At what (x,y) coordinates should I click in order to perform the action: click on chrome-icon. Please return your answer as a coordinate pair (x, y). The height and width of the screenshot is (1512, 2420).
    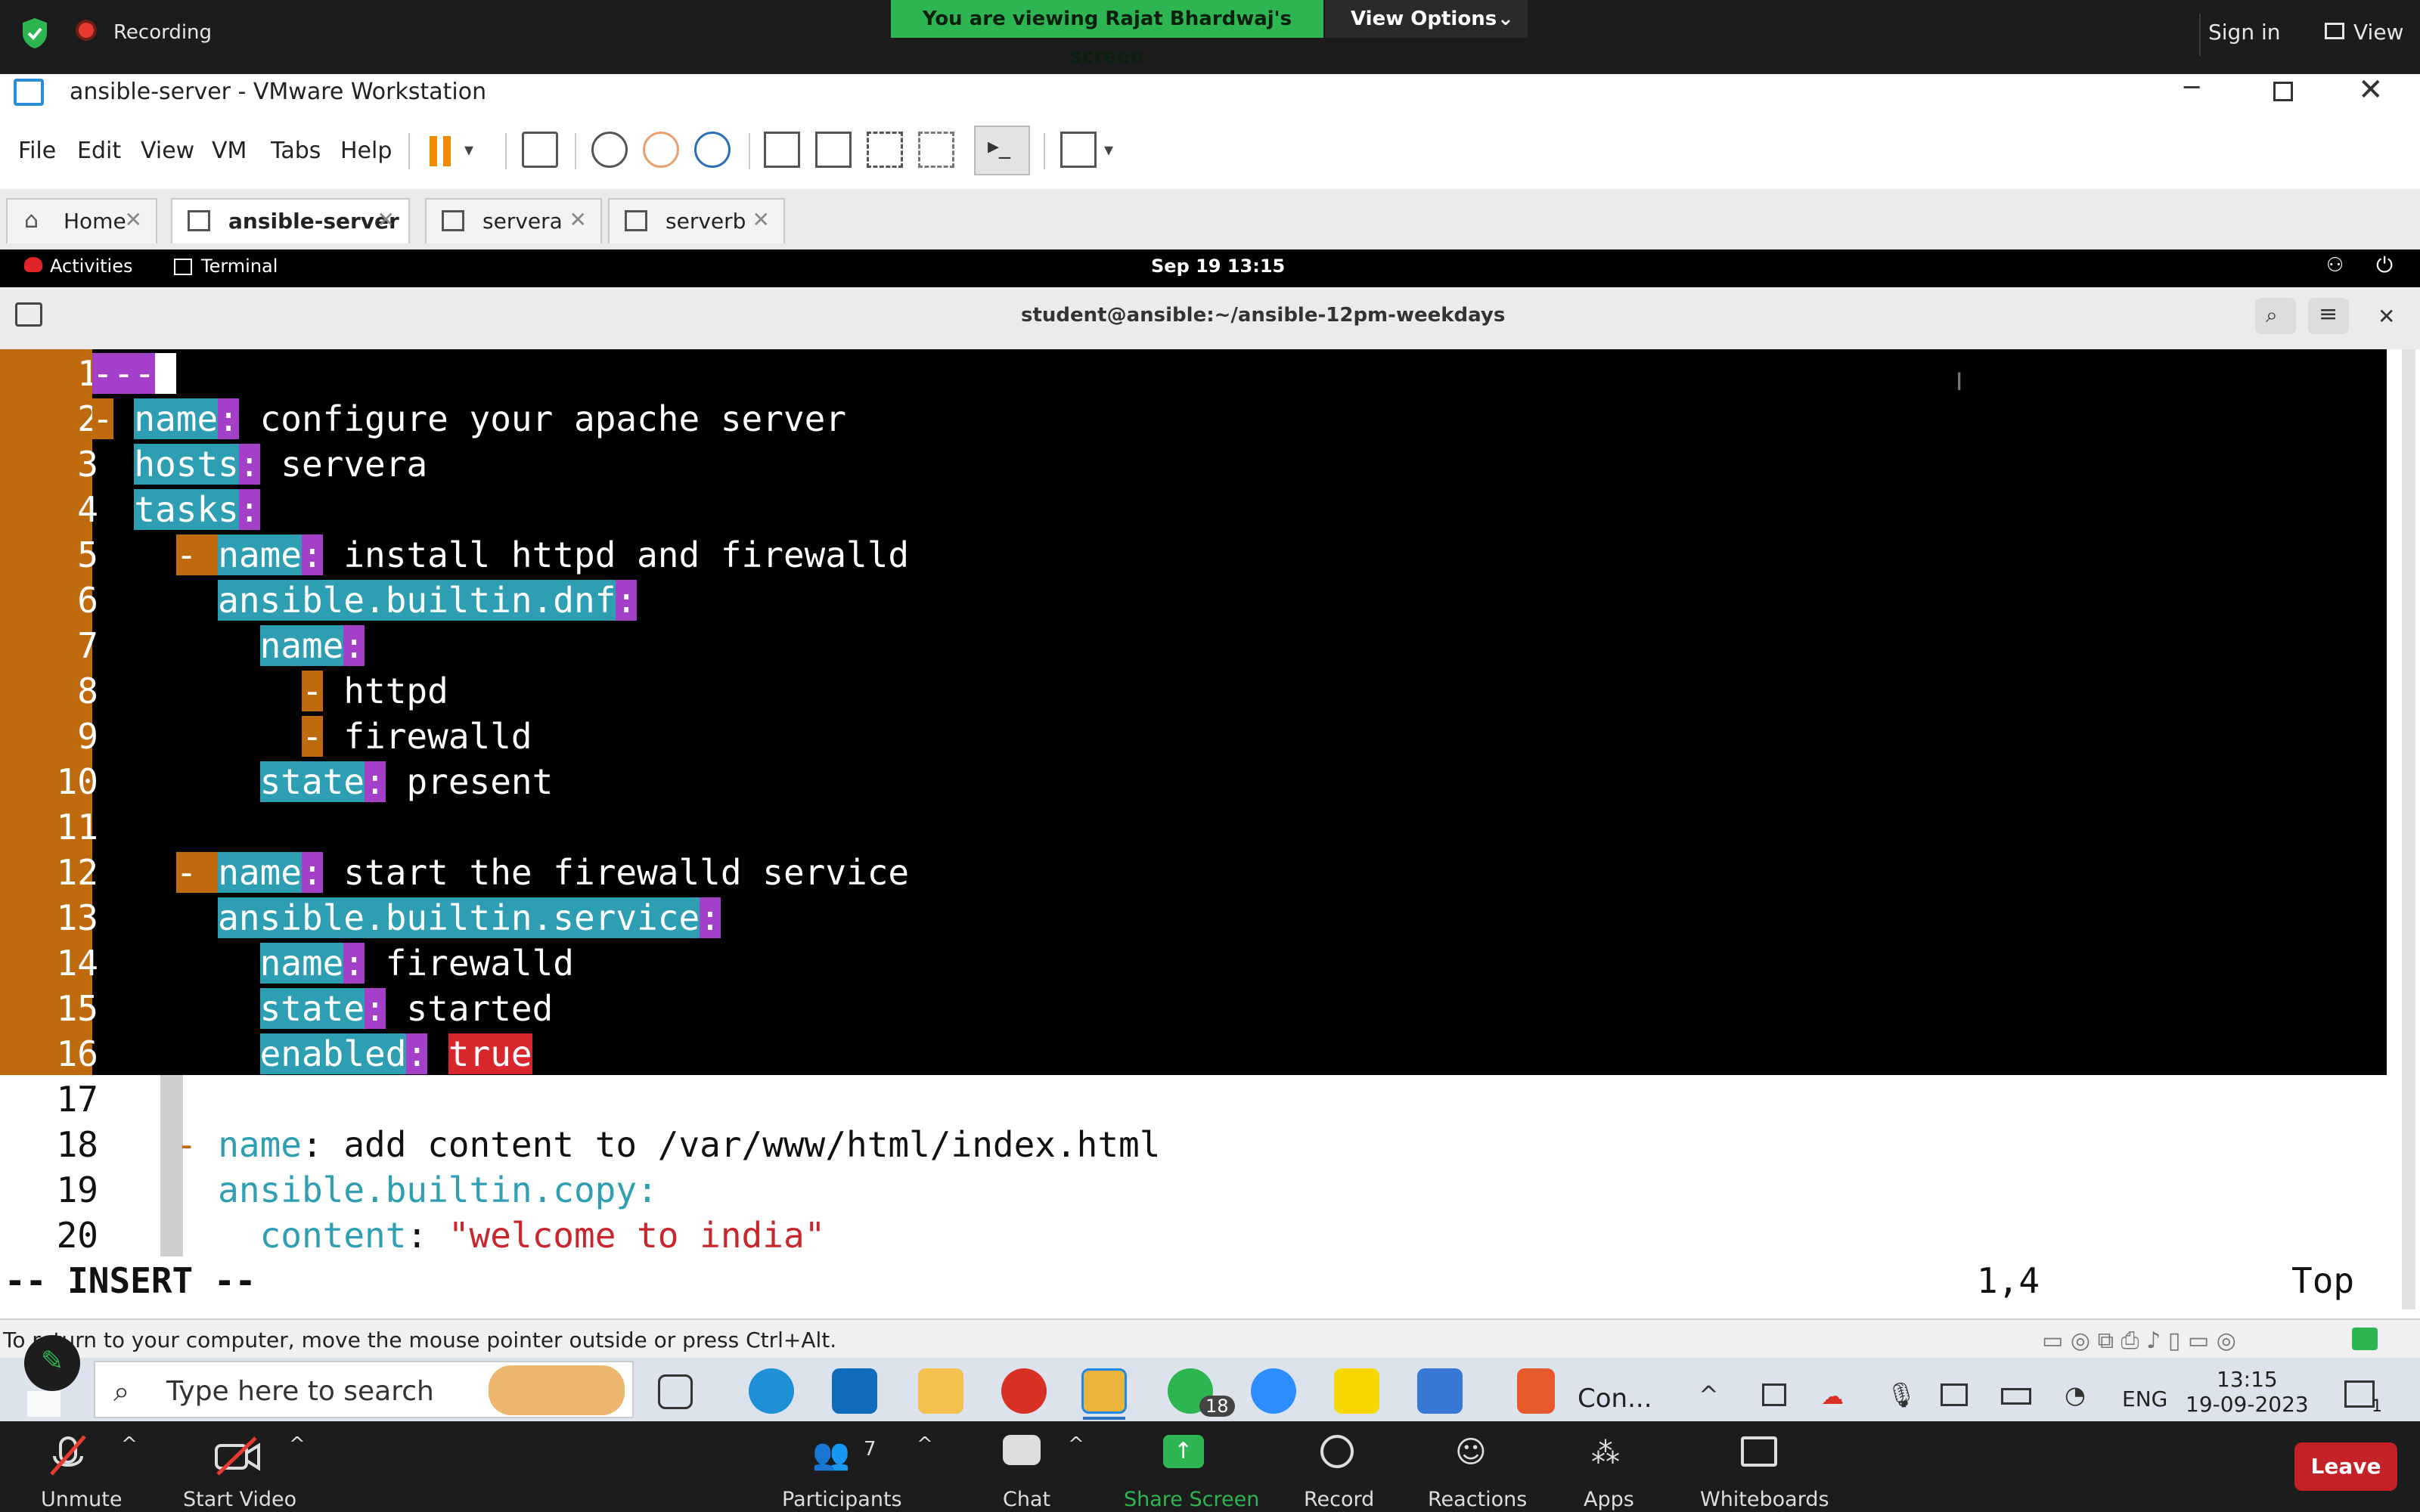
    Looking at the image, I should click on (1024, 1391).